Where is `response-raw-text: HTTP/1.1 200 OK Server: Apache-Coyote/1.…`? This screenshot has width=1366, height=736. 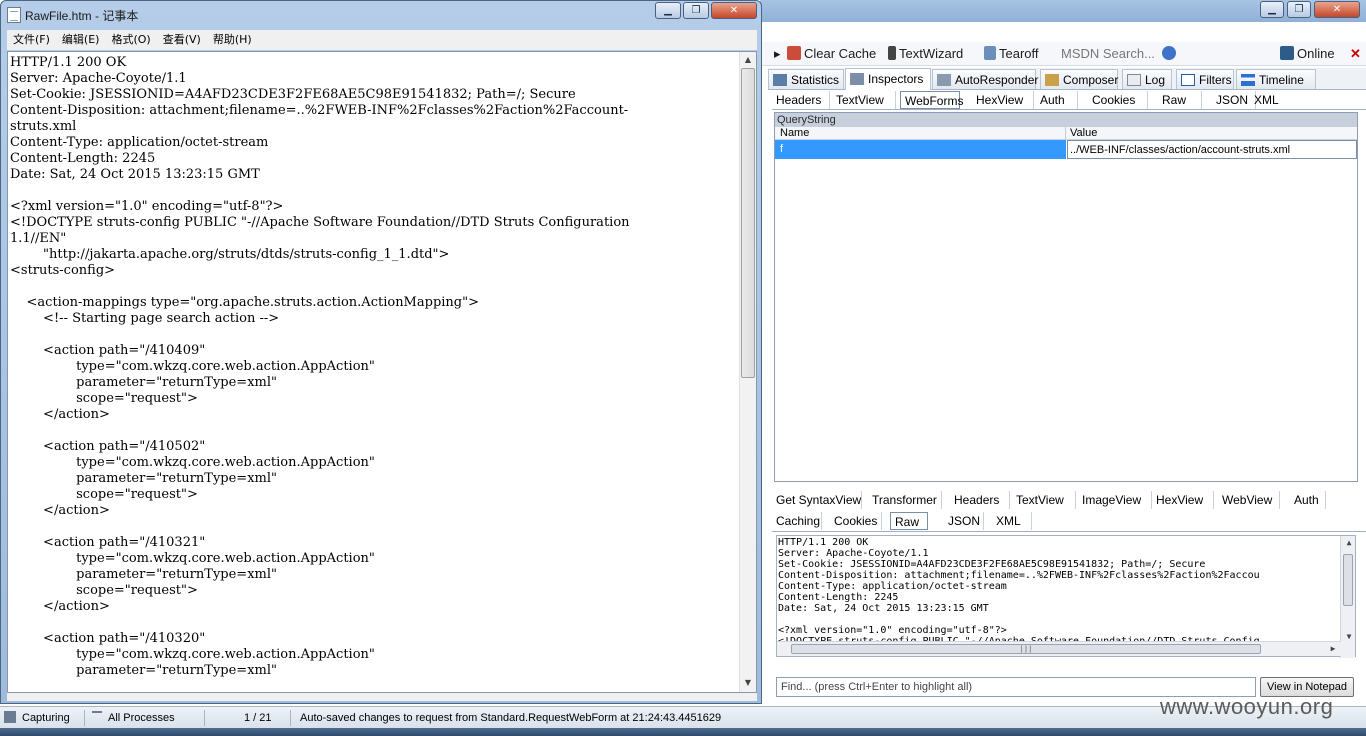
response-raw-text: HTTP/1.1 200 OK Server: Apache-Coyote/1.… is located at coordinates (1059, 589).